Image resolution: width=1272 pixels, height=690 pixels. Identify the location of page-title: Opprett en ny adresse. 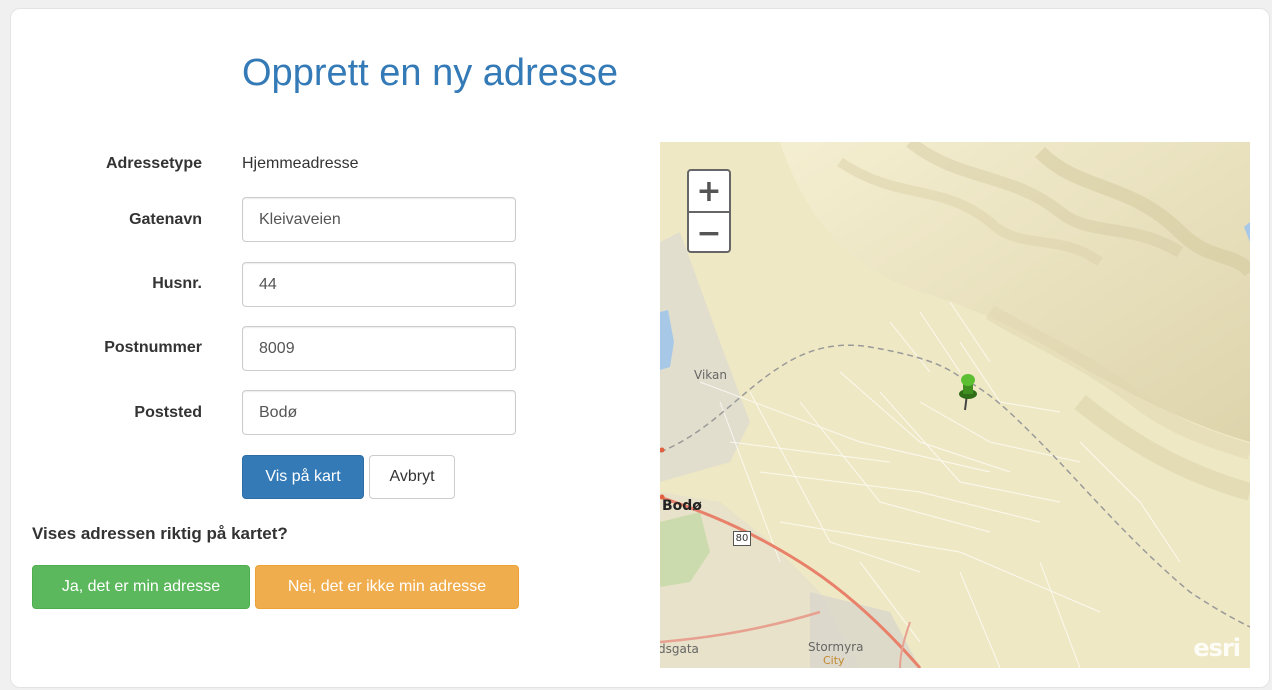
(430, 73).